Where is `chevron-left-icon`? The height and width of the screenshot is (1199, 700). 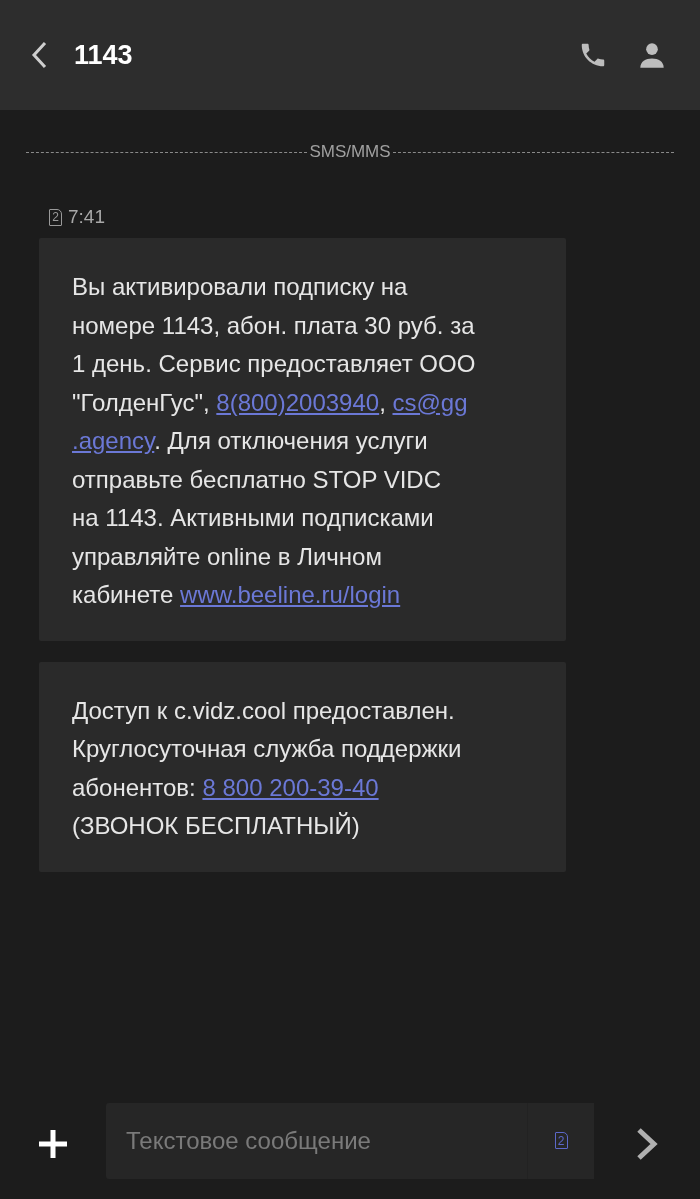
chevron-left-icon is located at coordinates (39, 55).